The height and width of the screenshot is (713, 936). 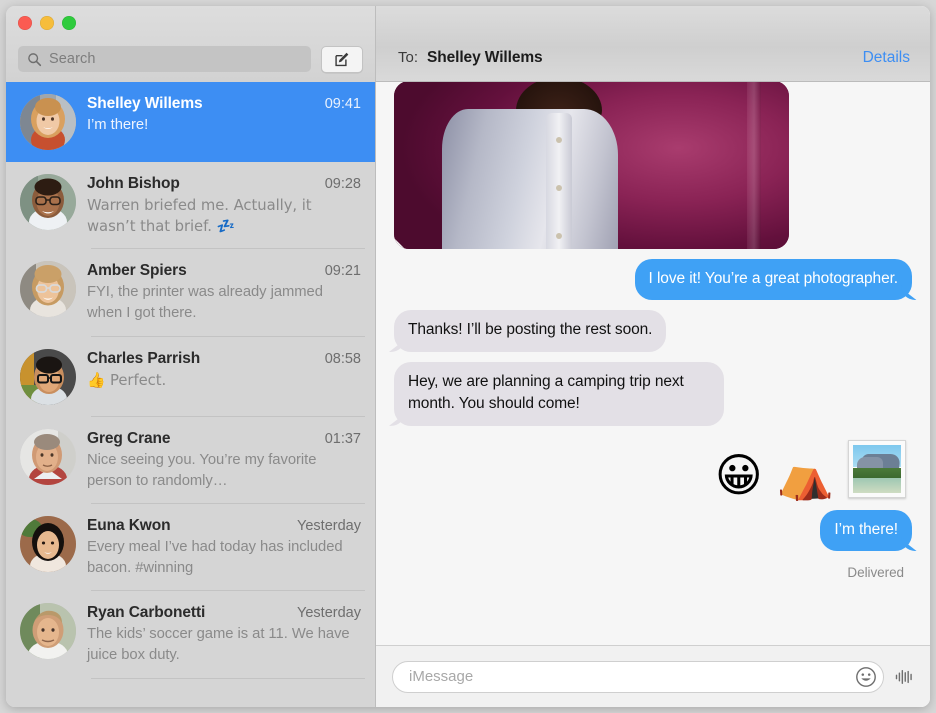 I want to click on photo-subject, so click(x=530, y=165).